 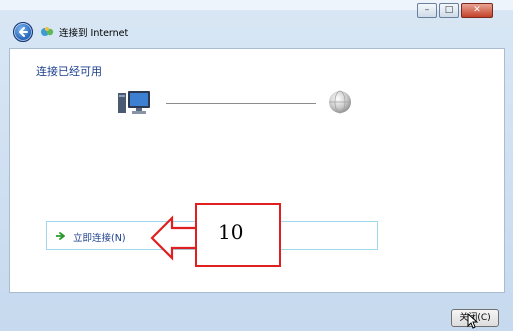 I want to click on close-icon: ✕, so click(x=477, y=10).